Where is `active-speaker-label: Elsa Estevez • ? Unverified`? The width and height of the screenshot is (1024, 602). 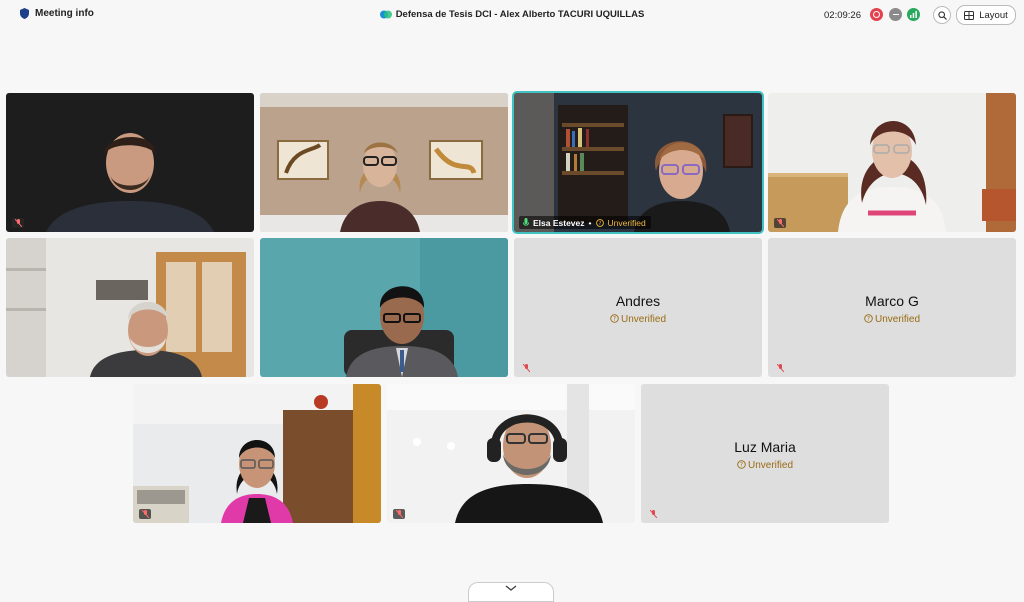 active-speaker-label: Elsa Estevez • ? Unverified is located at coordinates (585, 222).